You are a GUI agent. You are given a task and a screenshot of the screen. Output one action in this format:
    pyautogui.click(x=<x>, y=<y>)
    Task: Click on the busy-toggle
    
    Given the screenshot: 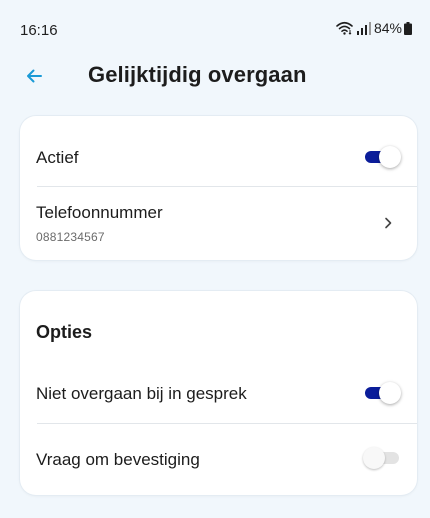 What is the action you would take?
    pyautogui.click(x=382, y=393)
    